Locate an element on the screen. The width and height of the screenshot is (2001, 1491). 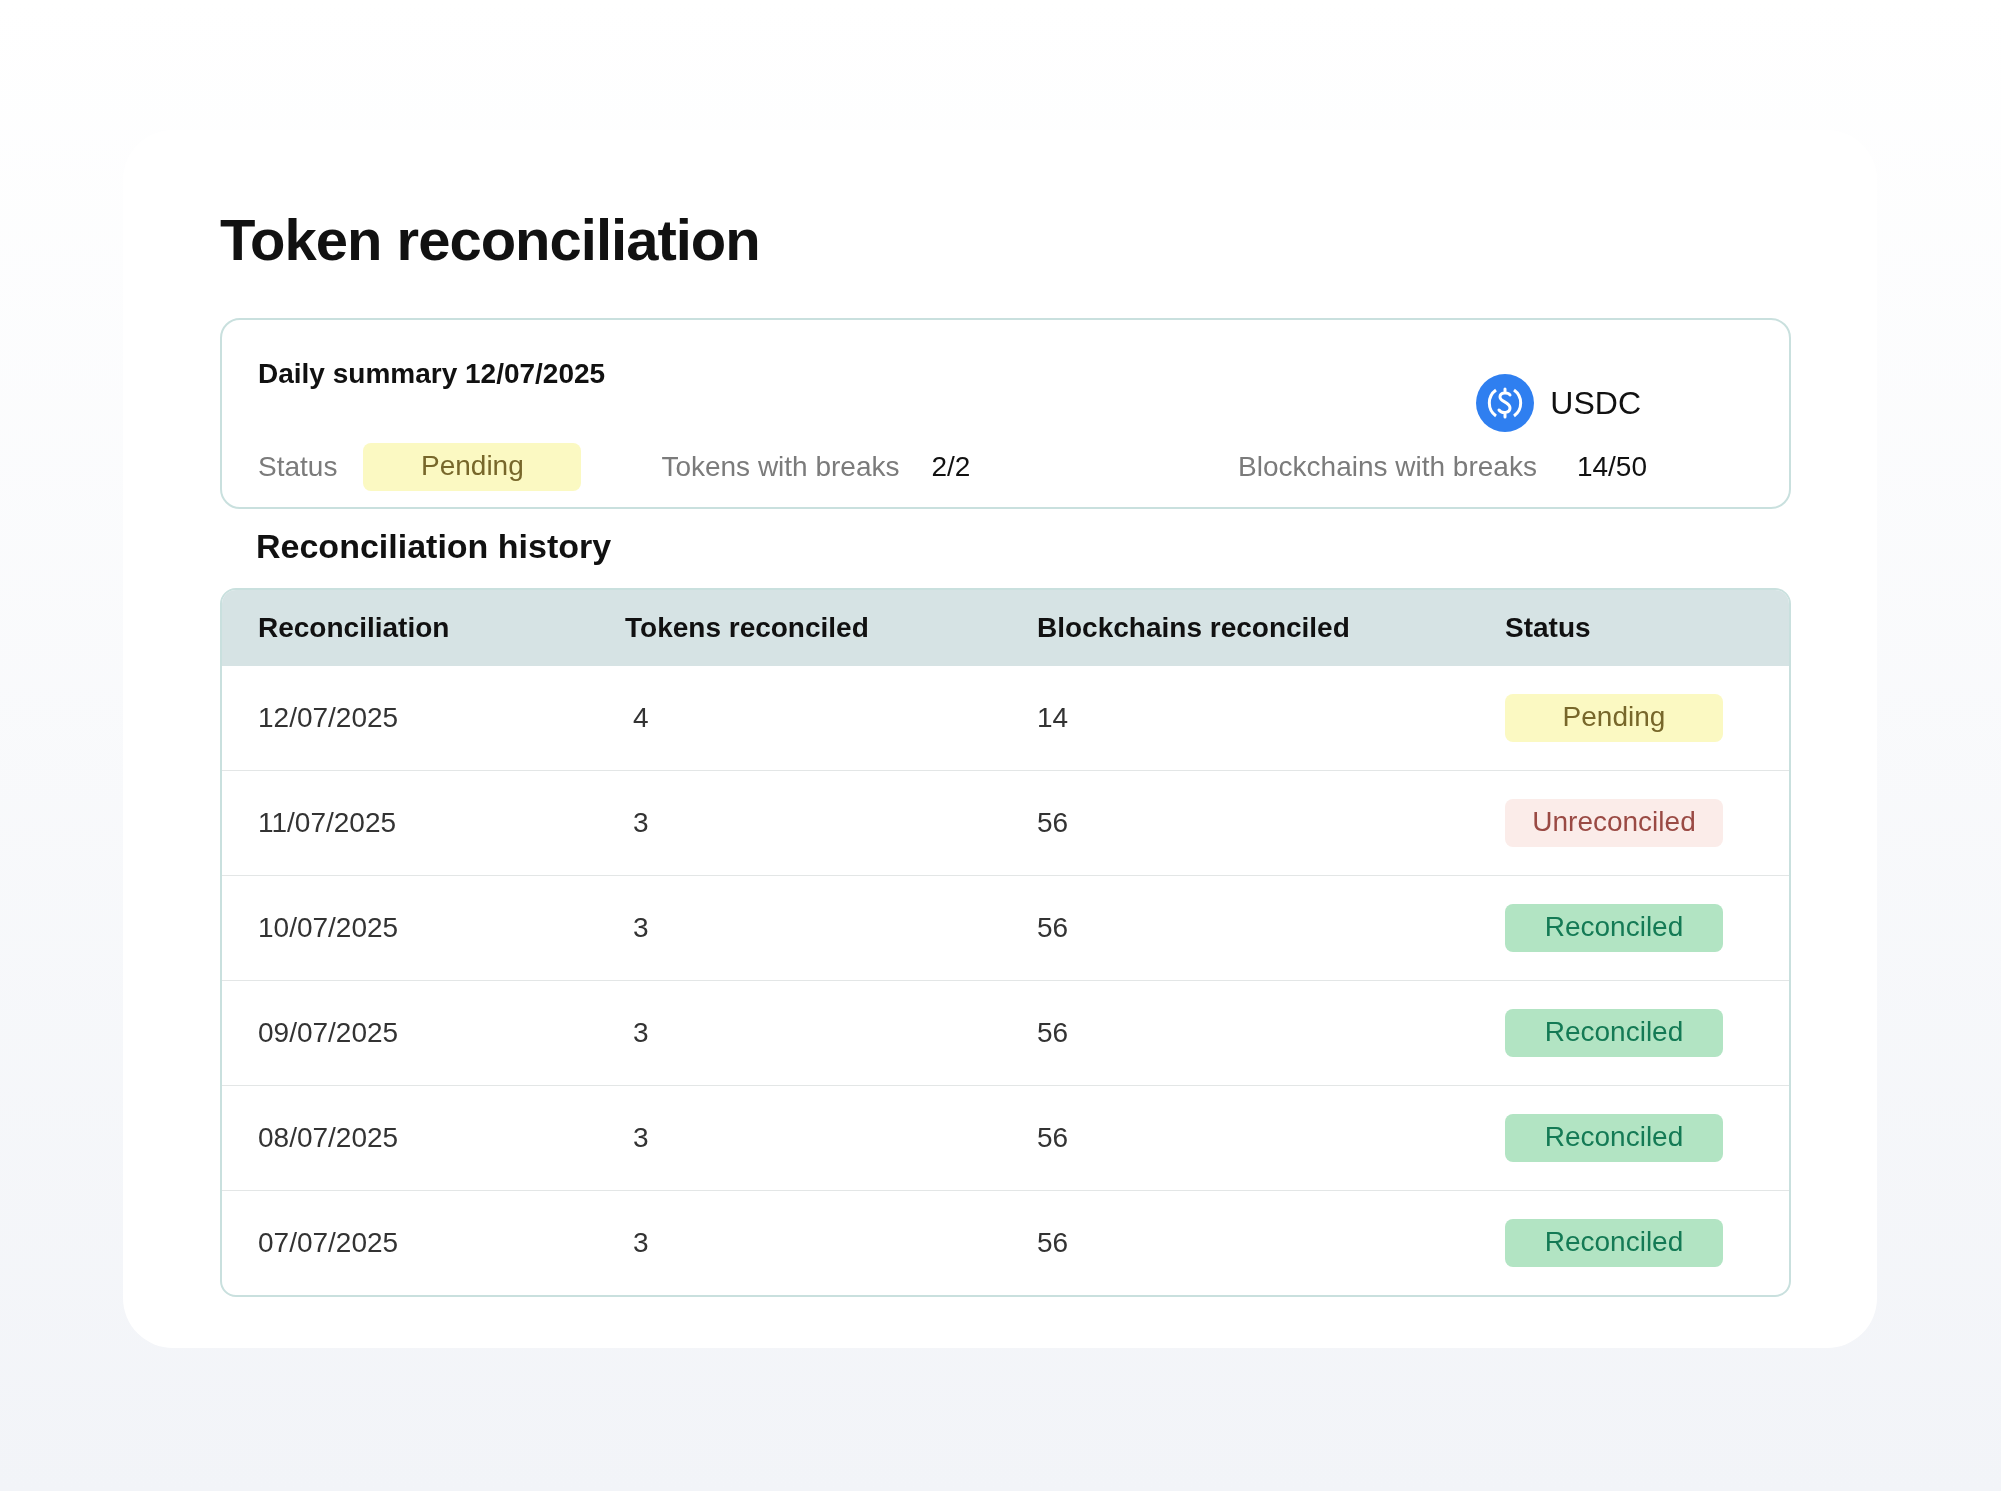
blockchains-label: Blockchains with breaks is located at coordinates (1387, 466).